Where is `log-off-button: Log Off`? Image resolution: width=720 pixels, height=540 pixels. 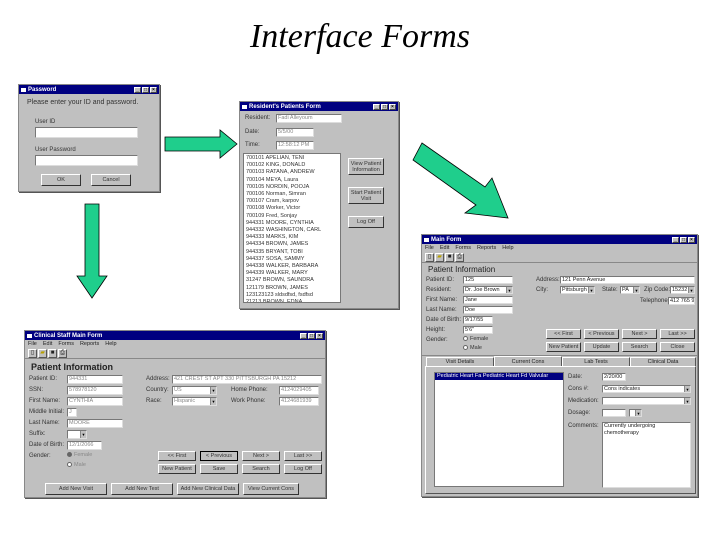
log-off-button: Log Off is located at coordinates (303, 469).